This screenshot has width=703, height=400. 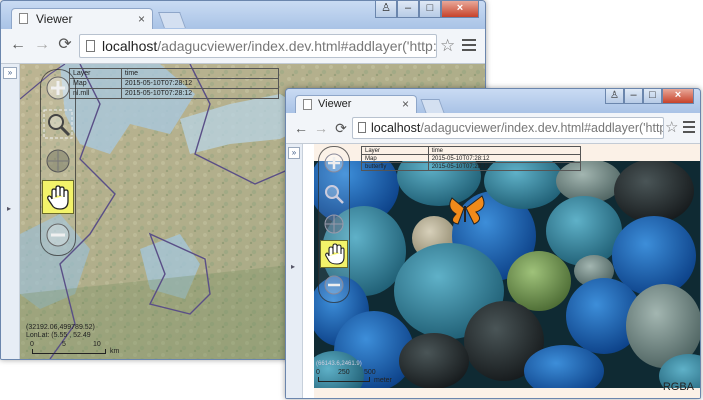 I want to click on legend-row: nl.mll 2015-05-10T07:28:12, so click(x=174, y=93).